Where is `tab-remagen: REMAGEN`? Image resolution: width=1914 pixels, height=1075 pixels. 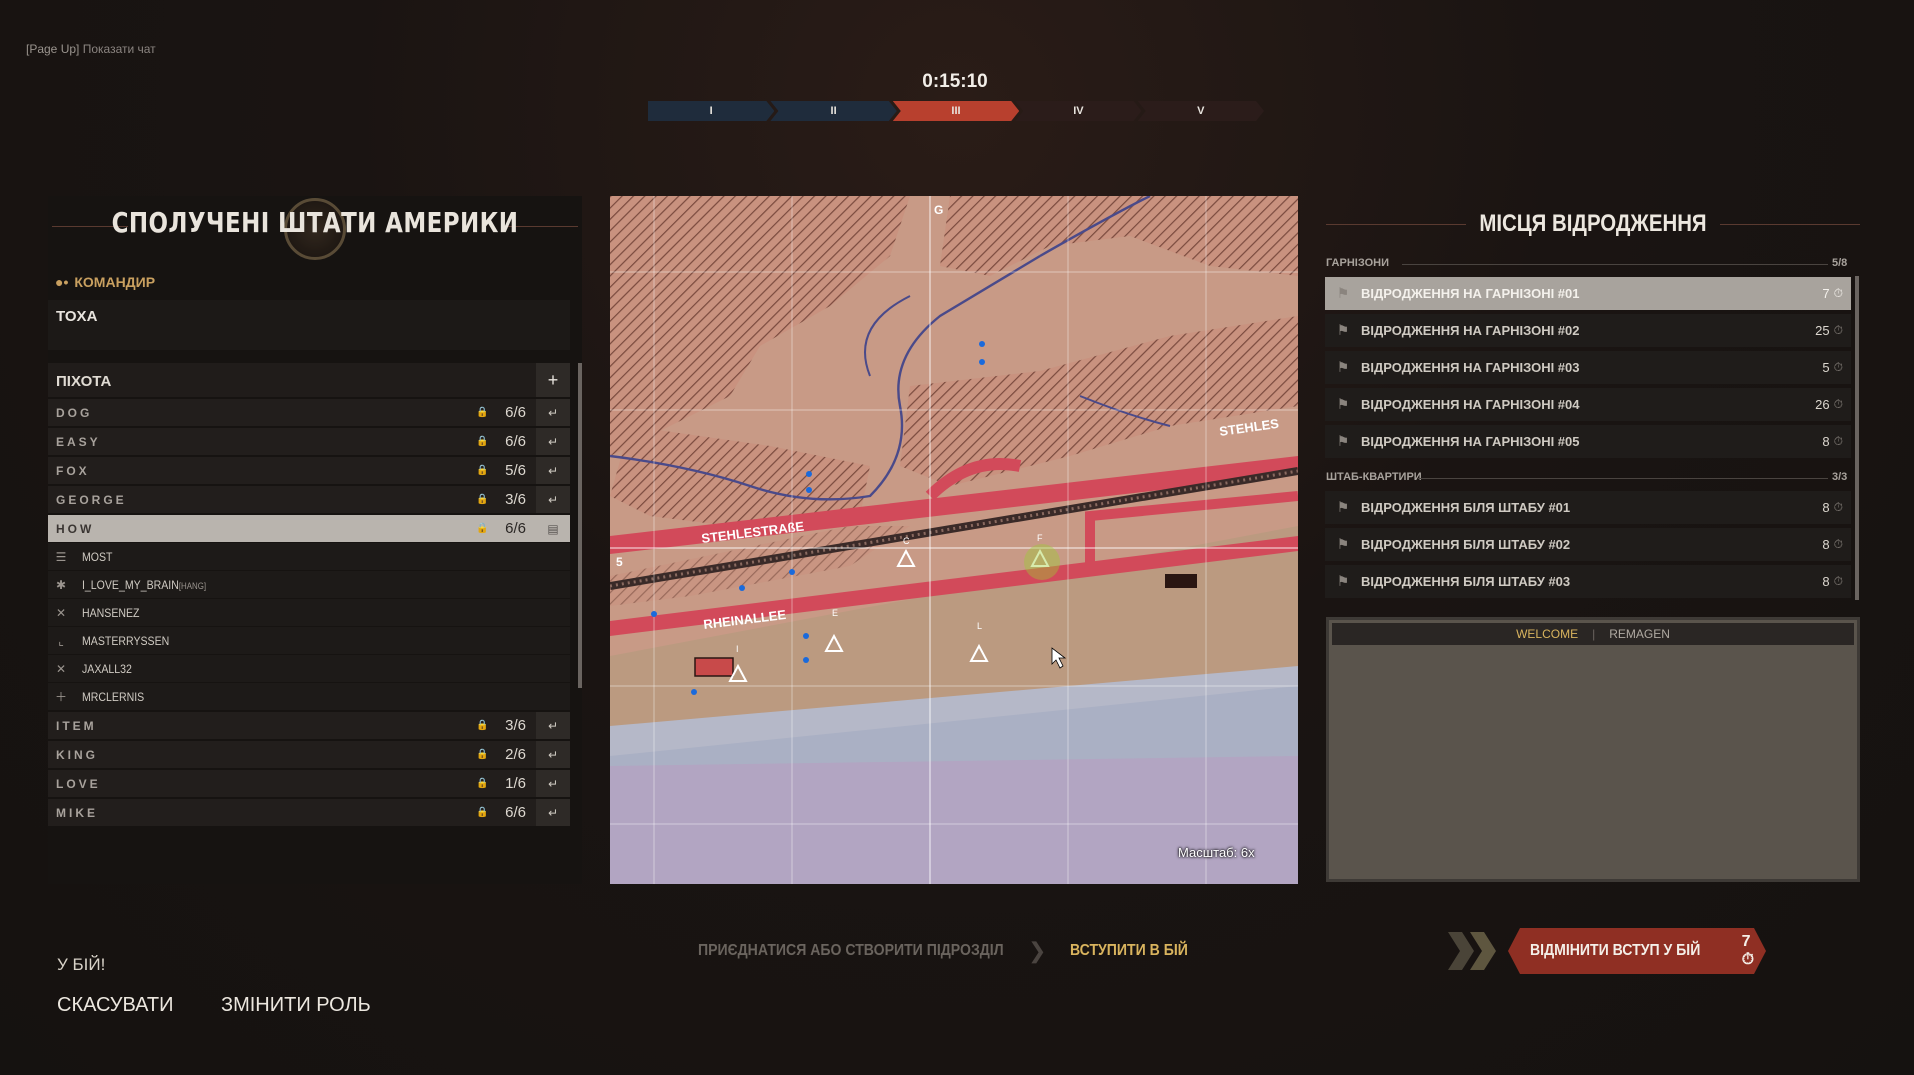 tab-remagen: REMAGEN is located at coordinates (1639, 634).